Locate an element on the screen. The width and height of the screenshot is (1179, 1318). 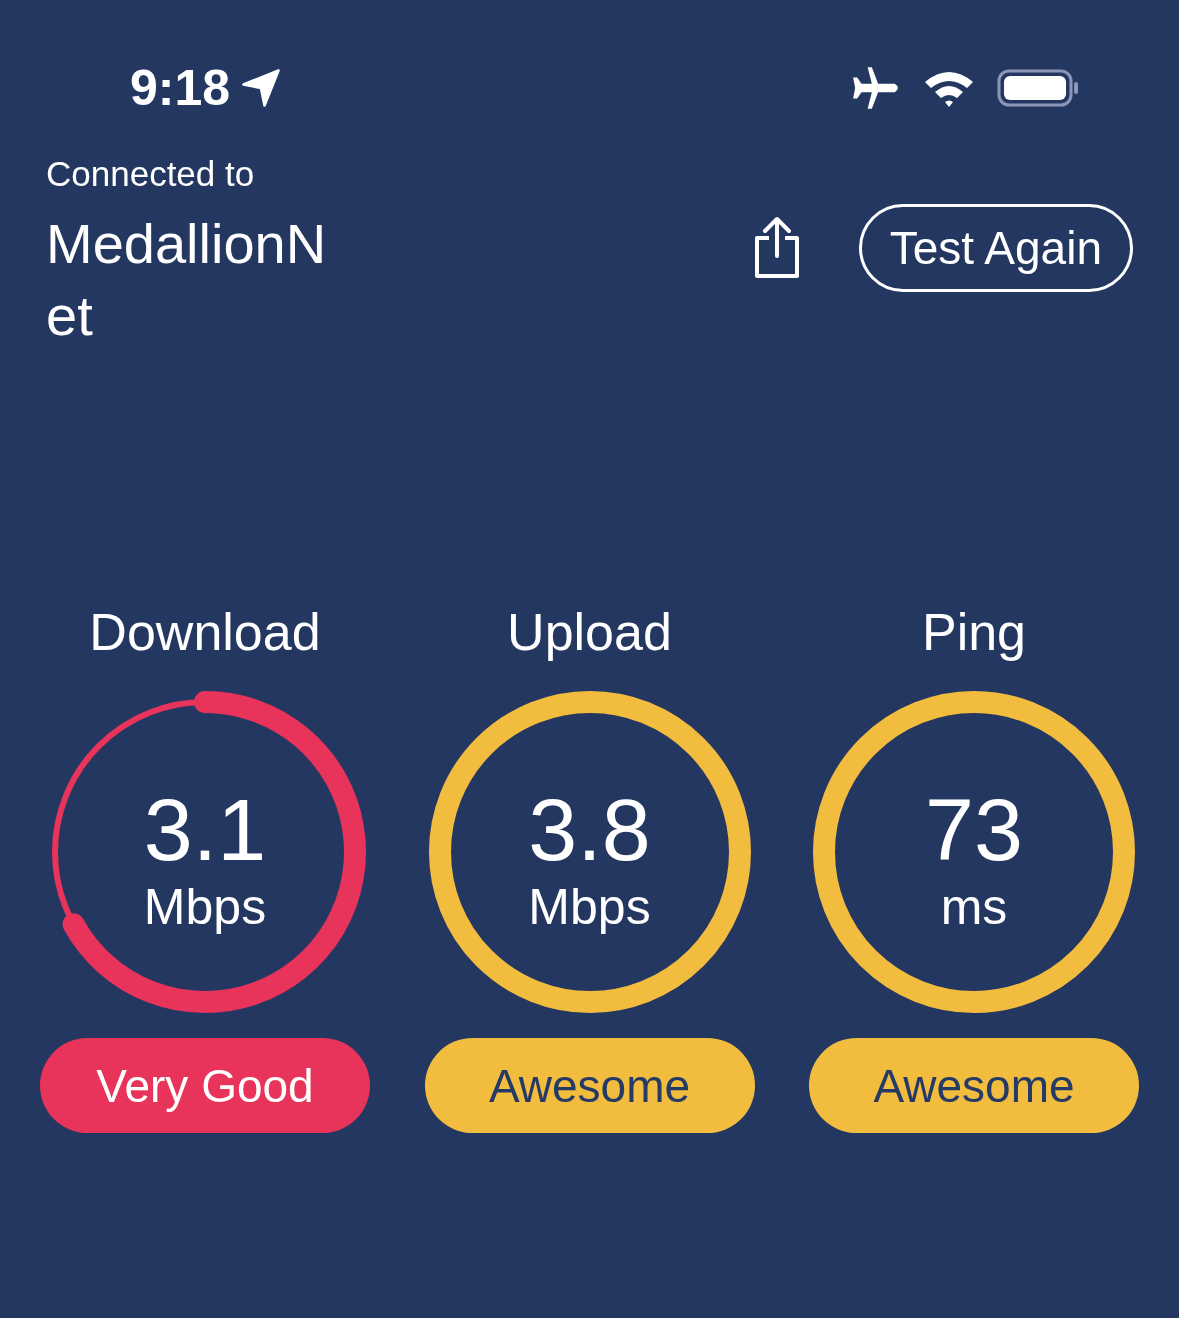
metric-unit: ms is located at coordinates (974, 907).